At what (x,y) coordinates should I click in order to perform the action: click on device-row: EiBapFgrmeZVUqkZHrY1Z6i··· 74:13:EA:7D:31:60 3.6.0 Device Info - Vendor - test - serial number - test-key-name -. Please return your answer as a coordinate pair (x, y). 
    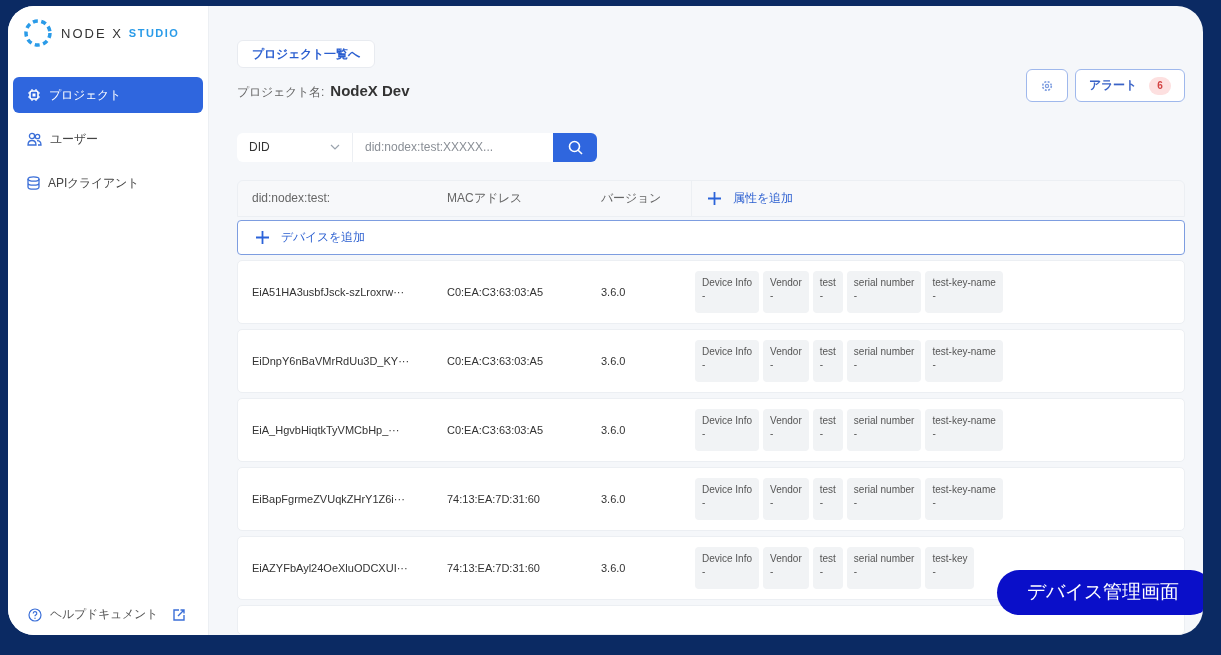
    Looking at the image, I should click on (711, 499).